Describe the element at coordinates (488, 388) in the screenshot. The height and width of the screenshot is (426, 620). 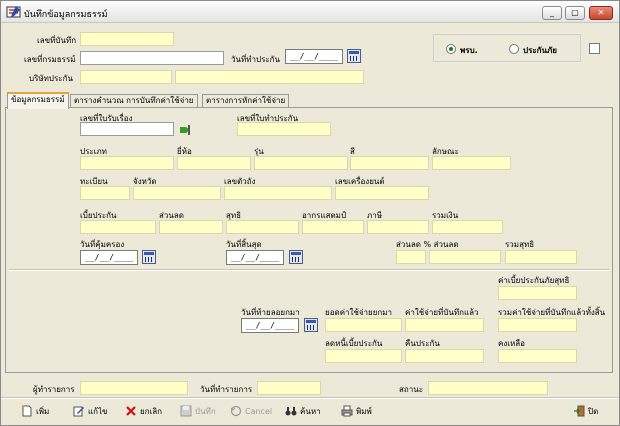
I see `status-field` at that location.